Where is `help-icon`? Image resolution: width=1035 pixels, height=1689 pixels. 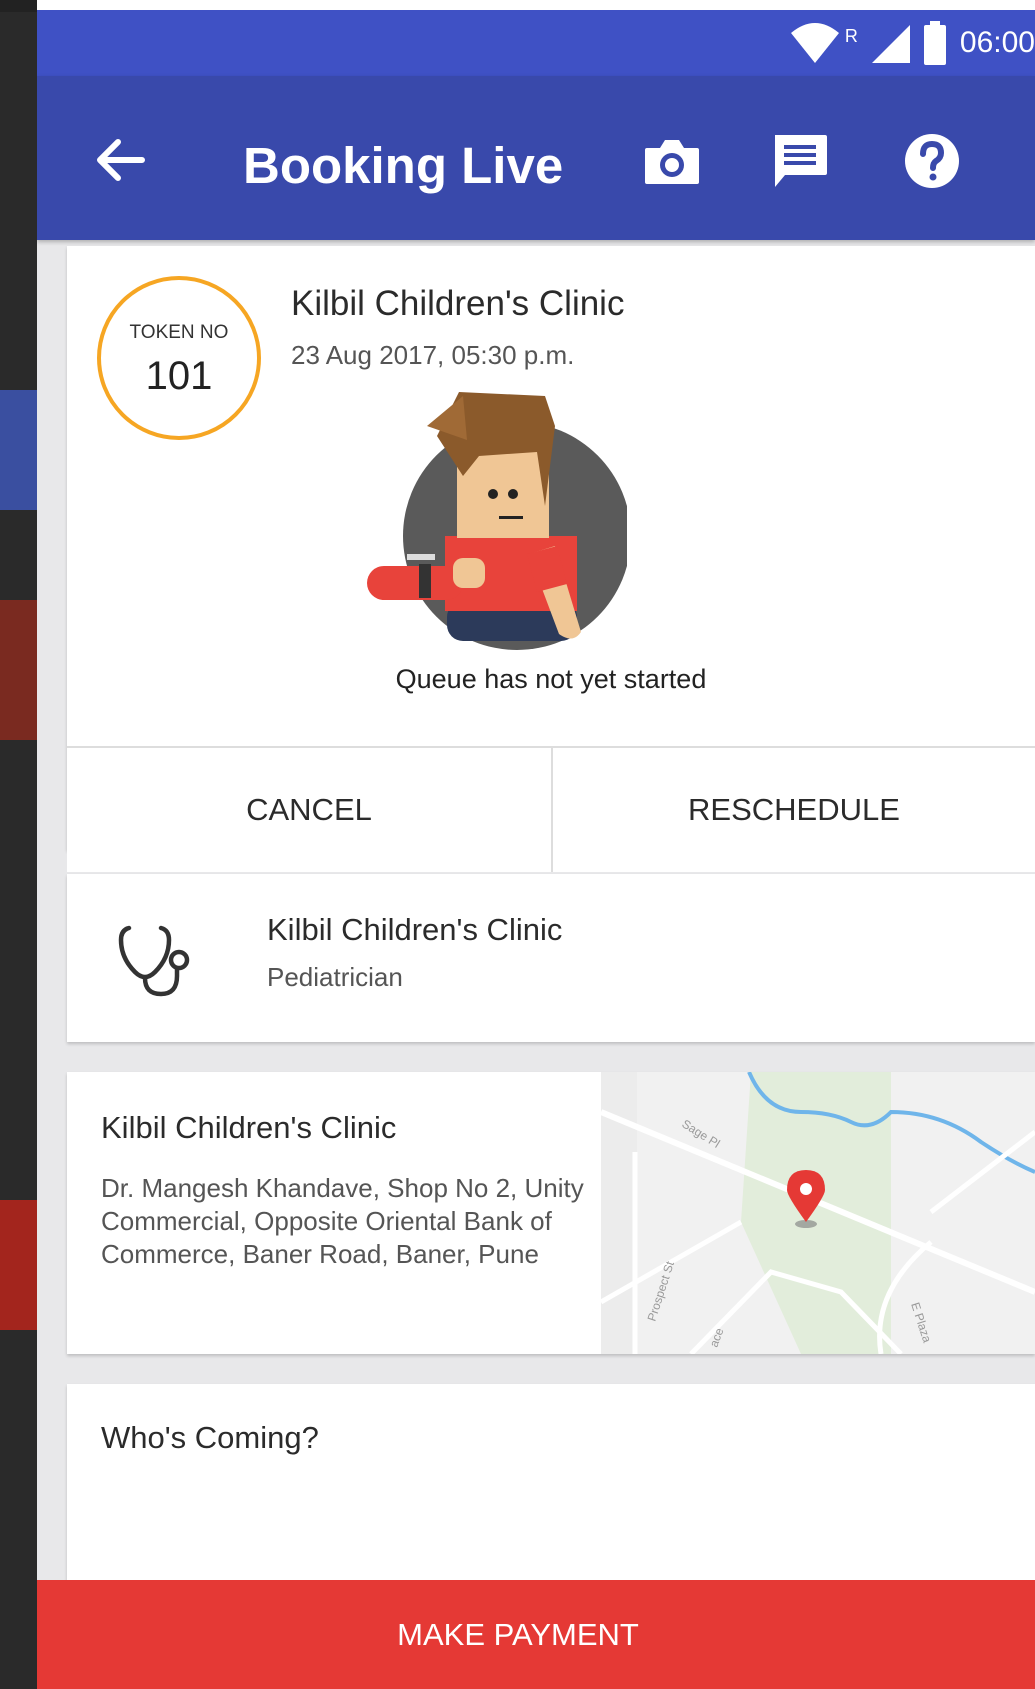
help-icon is located at coordinates (932, 161).